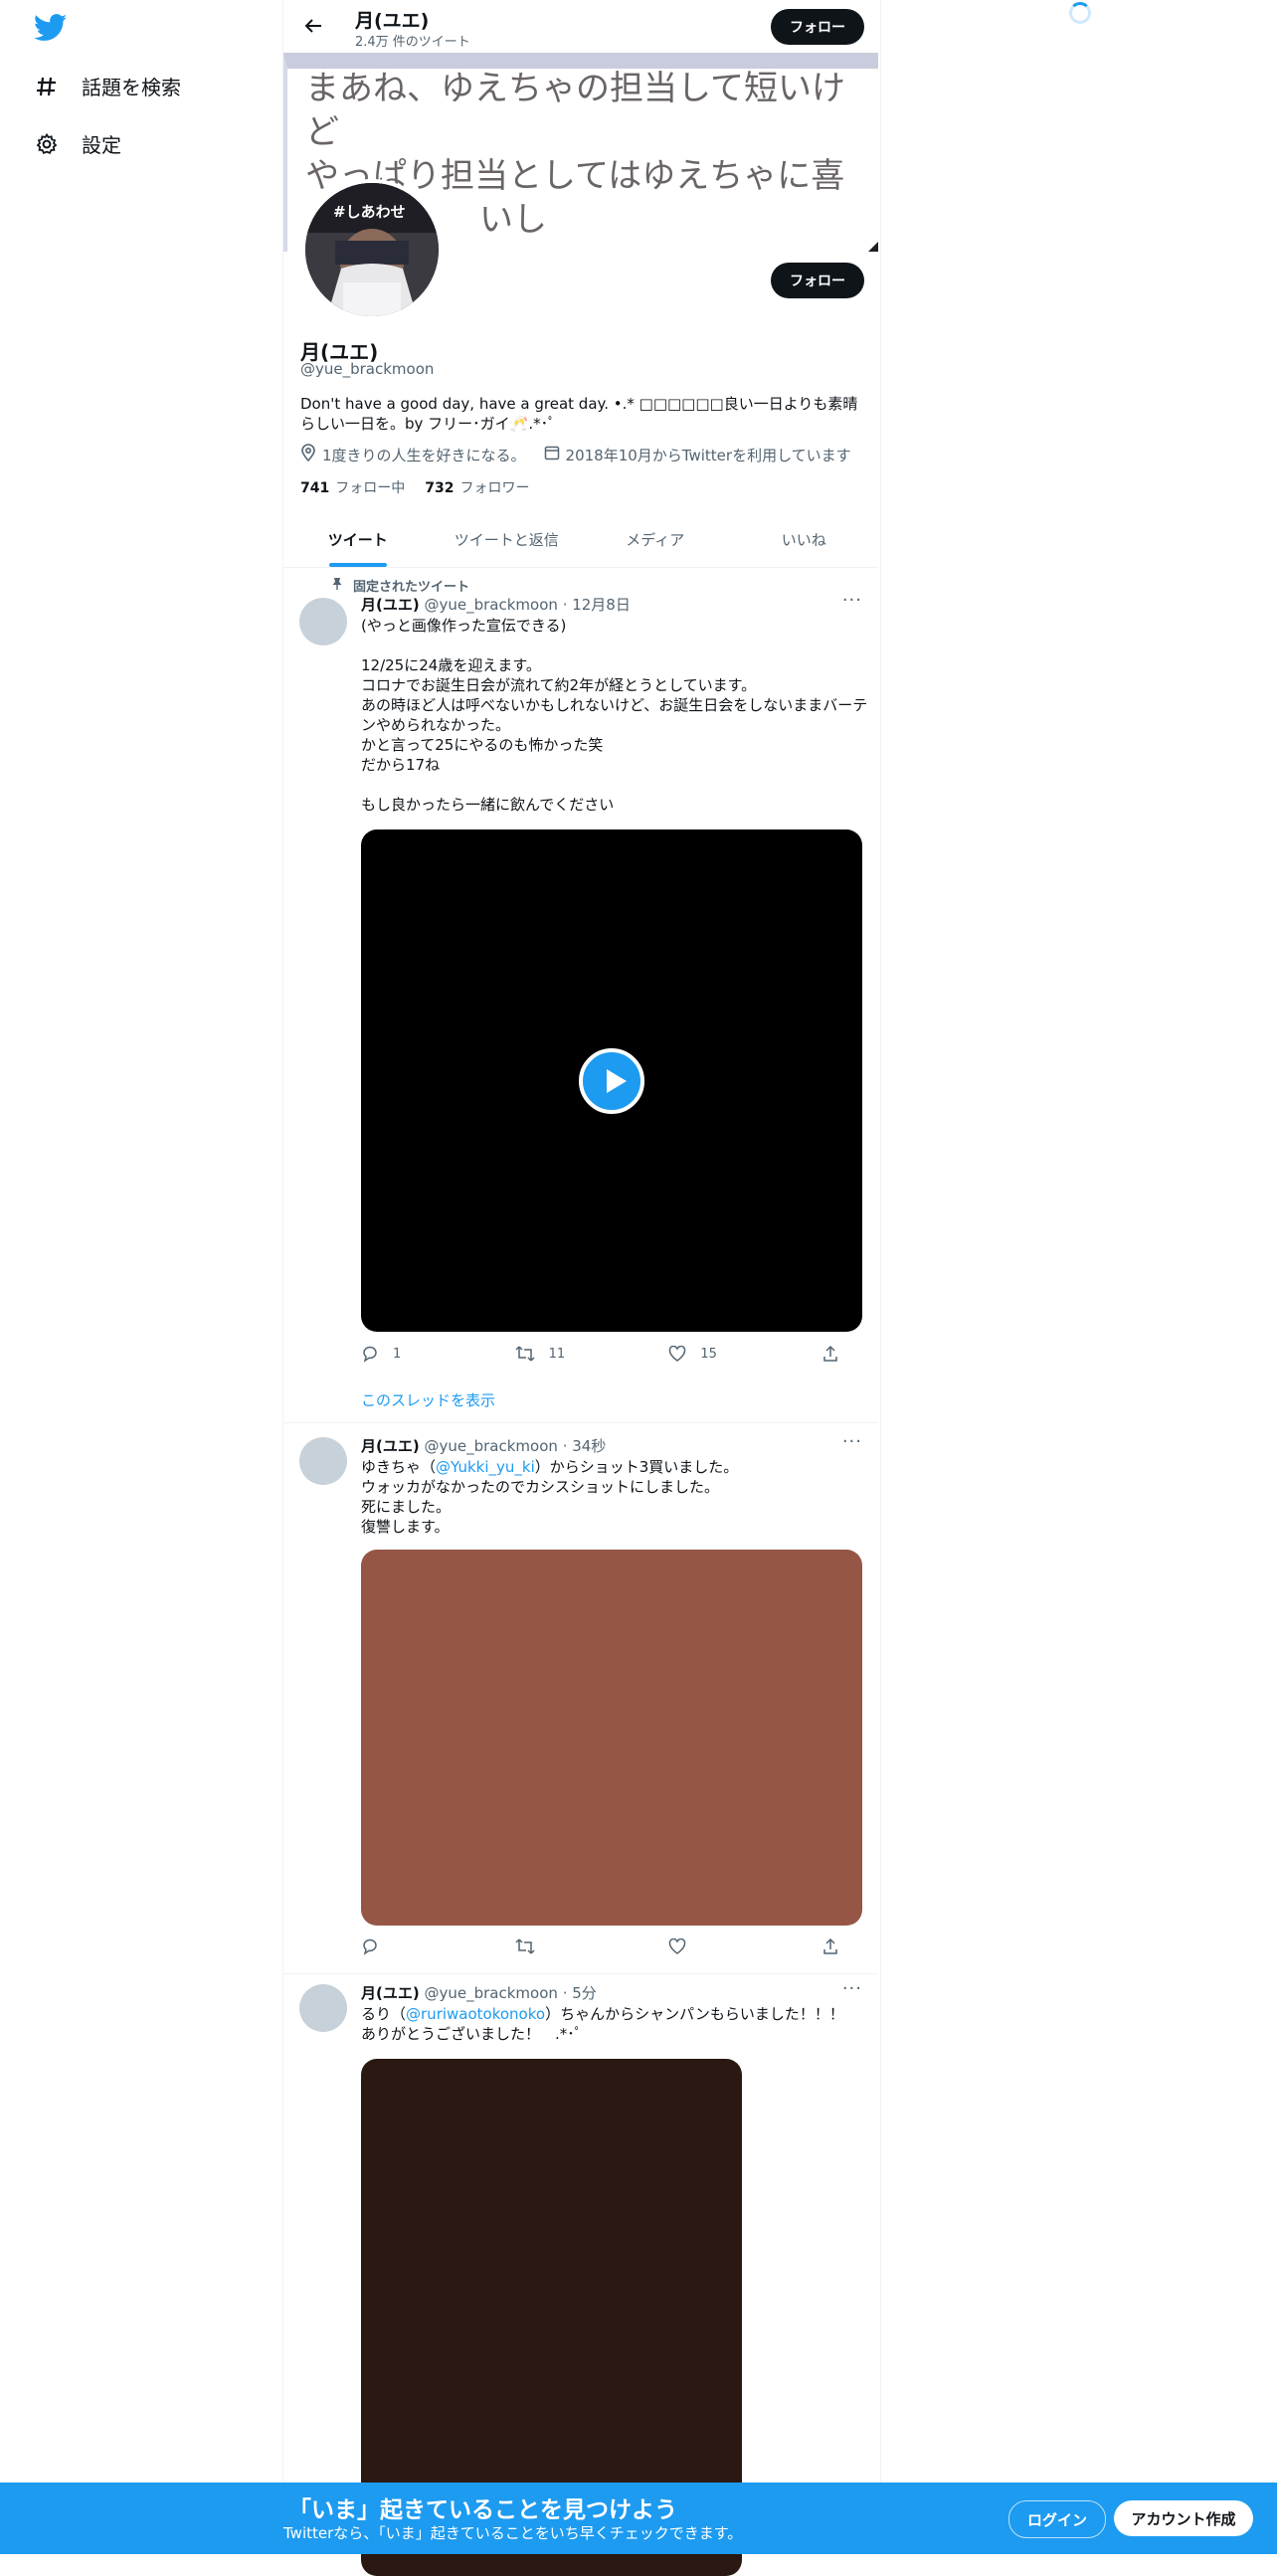 The width and height of the screenshot is (1277, 2576). Describe the element at coordinates (369, 212) in the screenshot. I see `avatar-badge: #しあわせ` at that location.